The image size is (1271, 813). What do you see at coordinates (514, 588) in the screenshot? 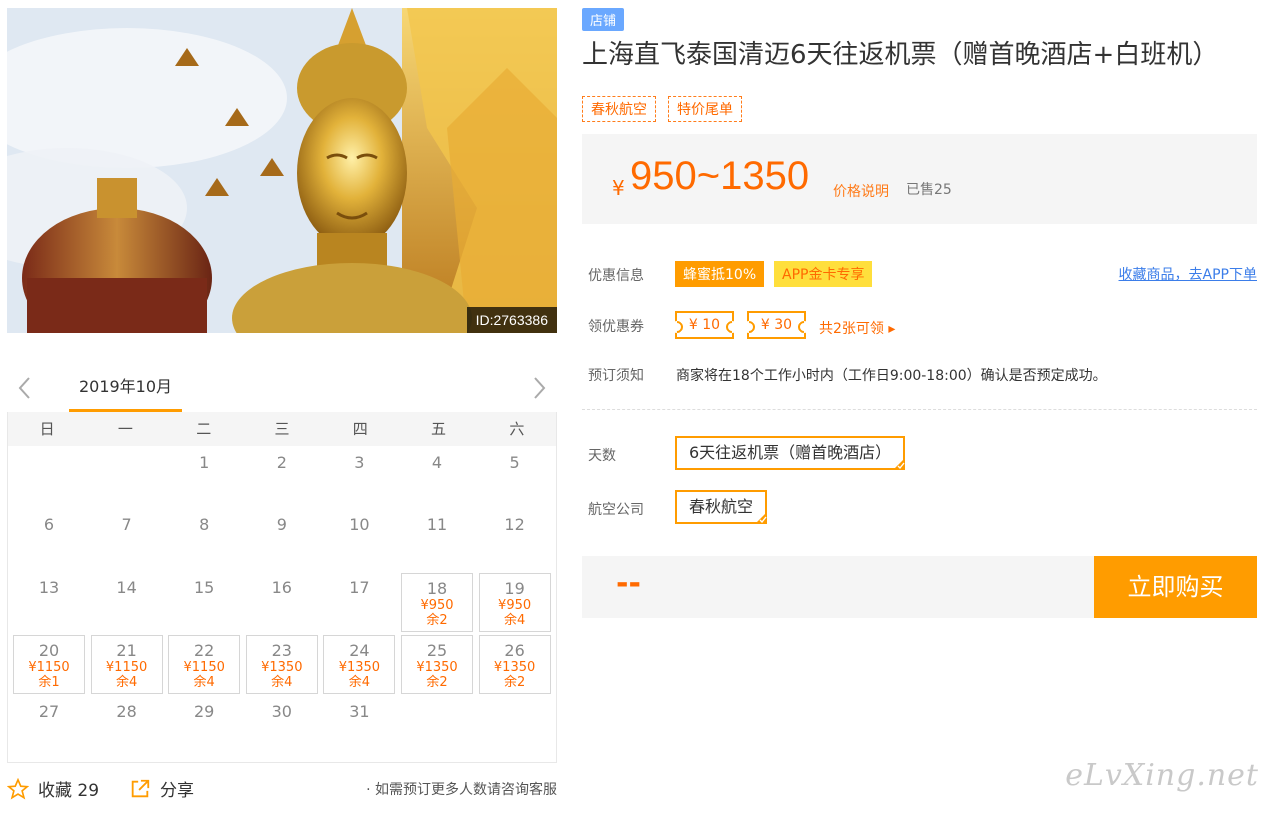
I see `day-number: 19` at bounding box center [514, 588].